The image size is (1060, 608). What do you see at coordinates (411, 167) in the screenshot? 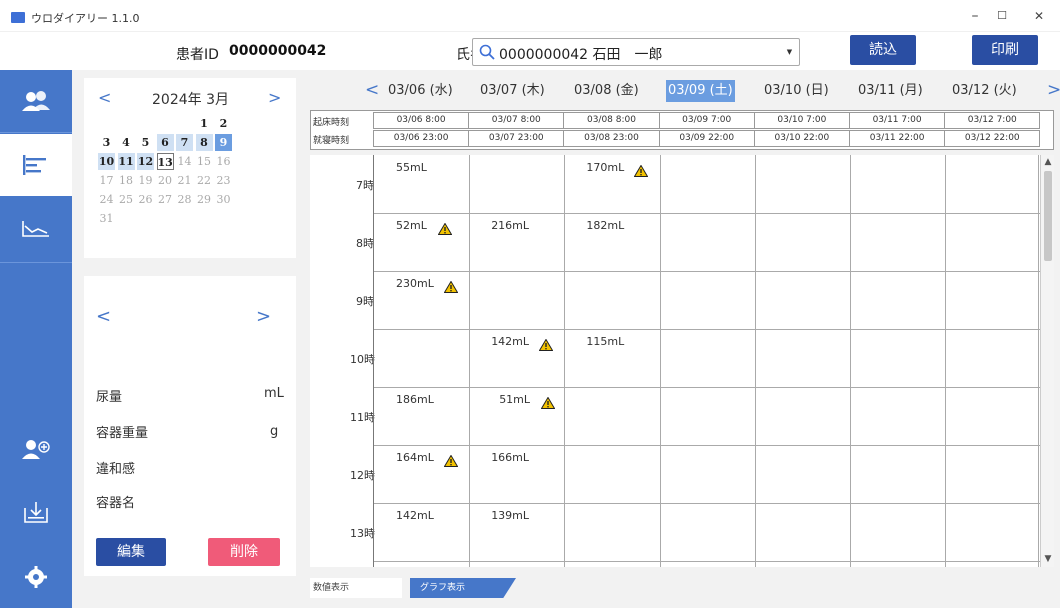
I see `volume-value: 55mL` at bounding box center [411, 167].